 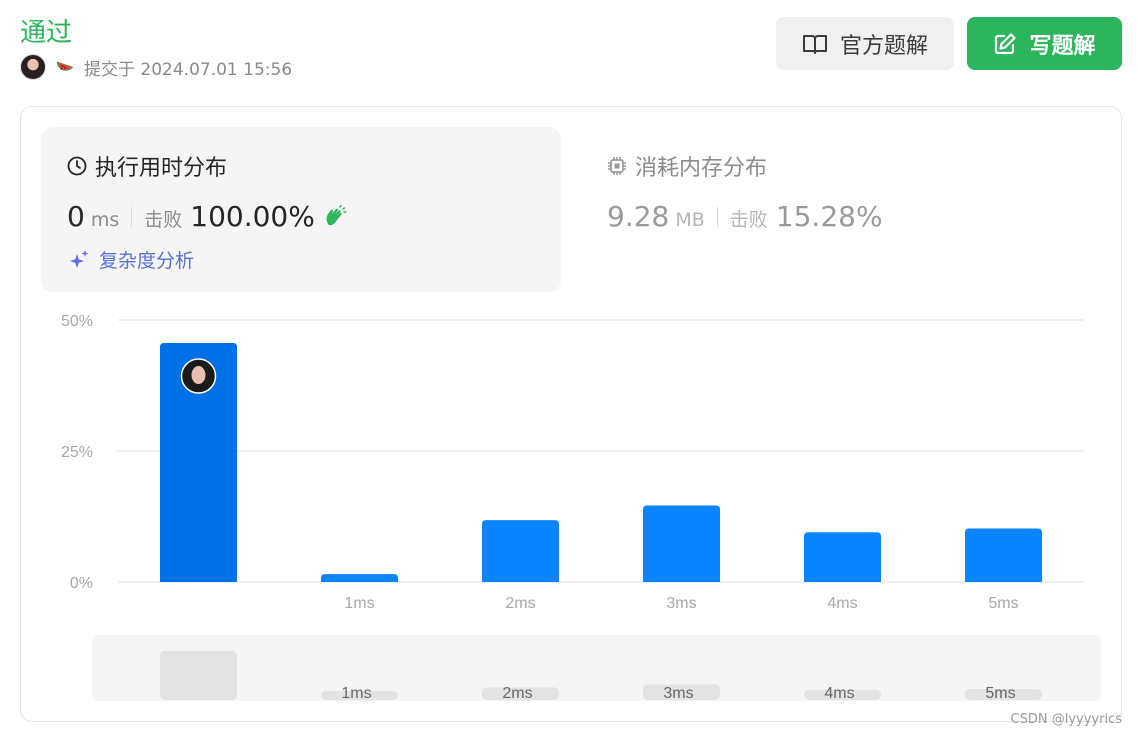 I want to click on y-tick-label: 25%, so click(x=77, y=452).